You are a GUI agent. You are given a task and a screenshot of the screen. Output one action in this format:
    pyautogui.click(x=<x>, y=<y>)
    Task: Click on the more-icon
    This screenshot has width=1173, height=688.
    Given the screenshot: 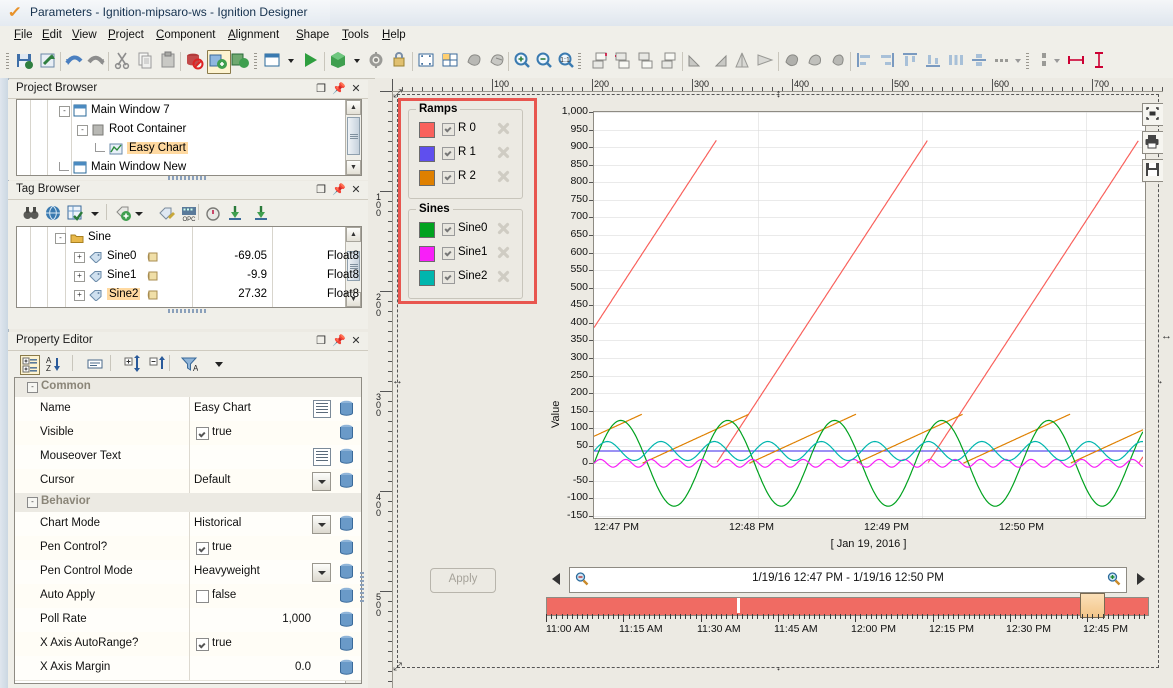 What is the action you would take?
    pyautogui.click(x=1003, y=61)
    